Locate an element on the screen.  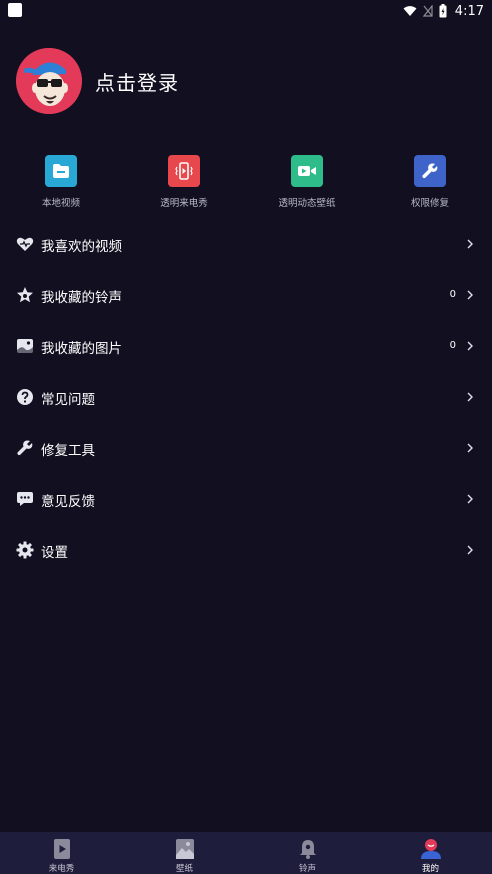
phone-vibrate-icon is located at coordinates (184, 171).